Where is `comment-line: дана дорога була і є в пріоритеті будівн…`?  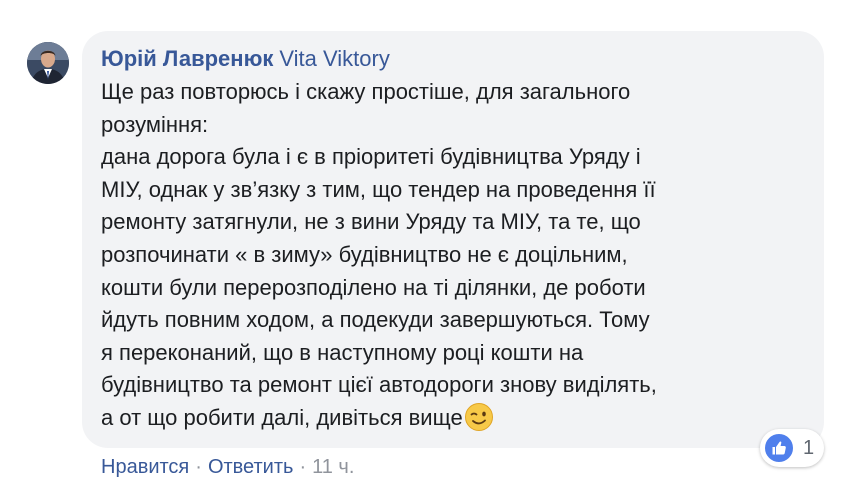 comment-line: дана дорога була і є в пріоритеті будівн… is located at coordinates (371, 157).